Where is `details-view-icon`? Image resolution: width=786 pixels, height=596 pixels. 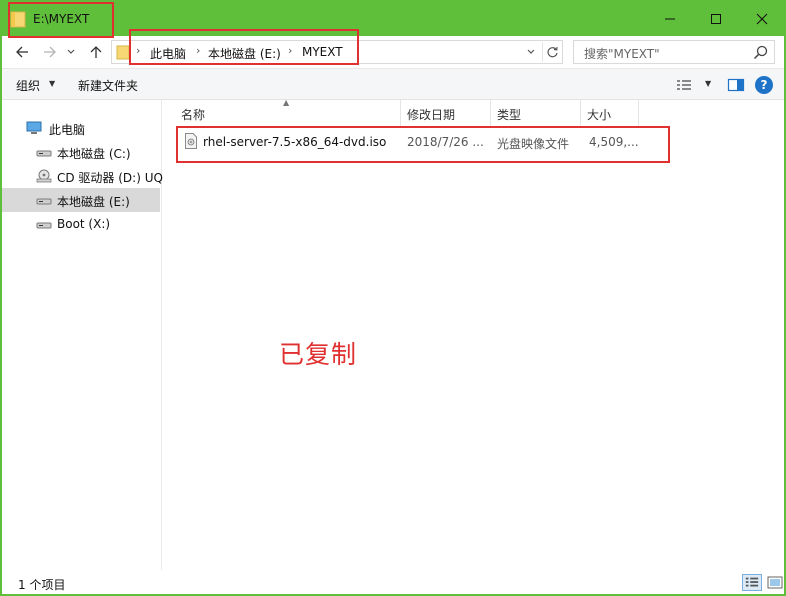 details-view-icon is located at coordinates (752, 582).